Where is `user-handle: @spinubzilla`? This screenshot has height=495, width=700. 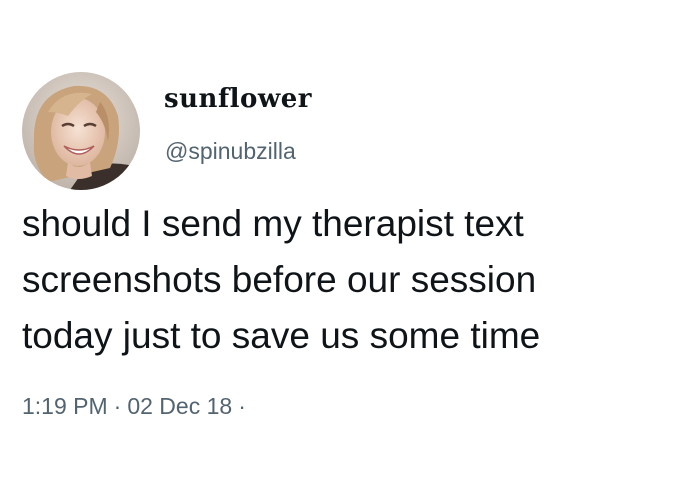
user-handle: @spinubzilla is located at coordinates (230, 151).